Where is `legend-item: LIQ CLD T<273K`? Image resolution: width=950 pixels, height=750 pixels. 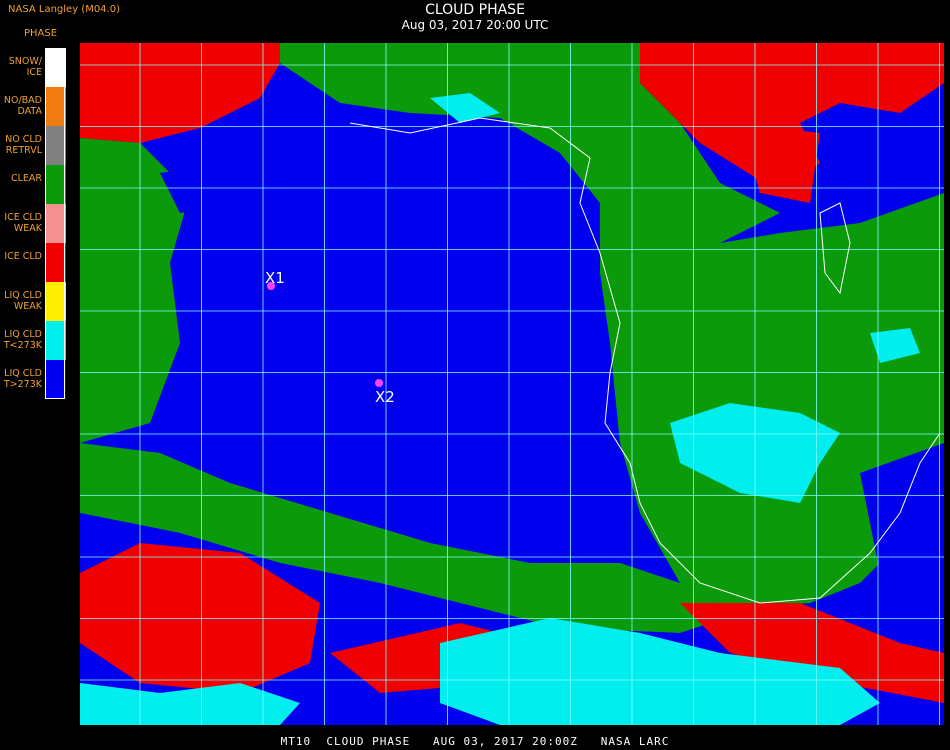
legend-item: LIQ CLD T<273K is located at coordinates (33, 340).